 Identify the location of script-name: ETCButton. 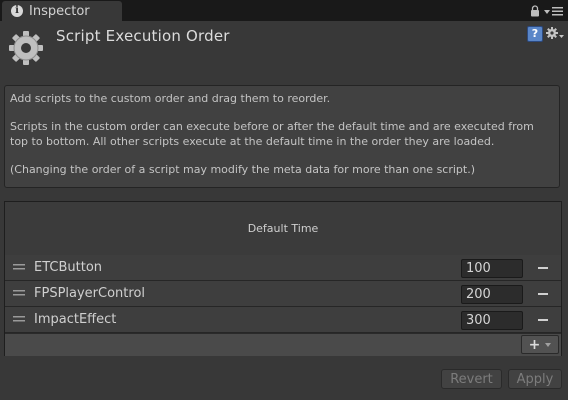
(68, 267).